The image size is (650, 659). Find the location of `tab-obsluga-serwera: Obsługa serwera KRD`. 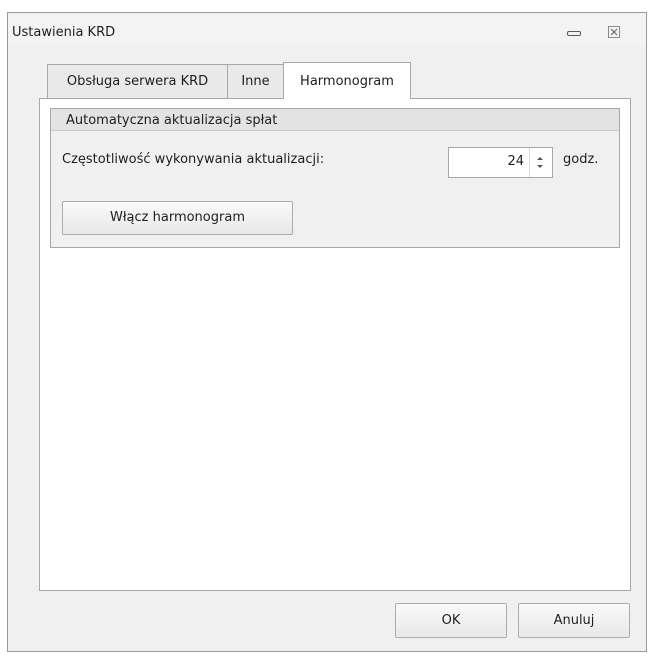

tab-obsluga-serwera: Obsługa serwera KRD is located at coordinates (137, 81).